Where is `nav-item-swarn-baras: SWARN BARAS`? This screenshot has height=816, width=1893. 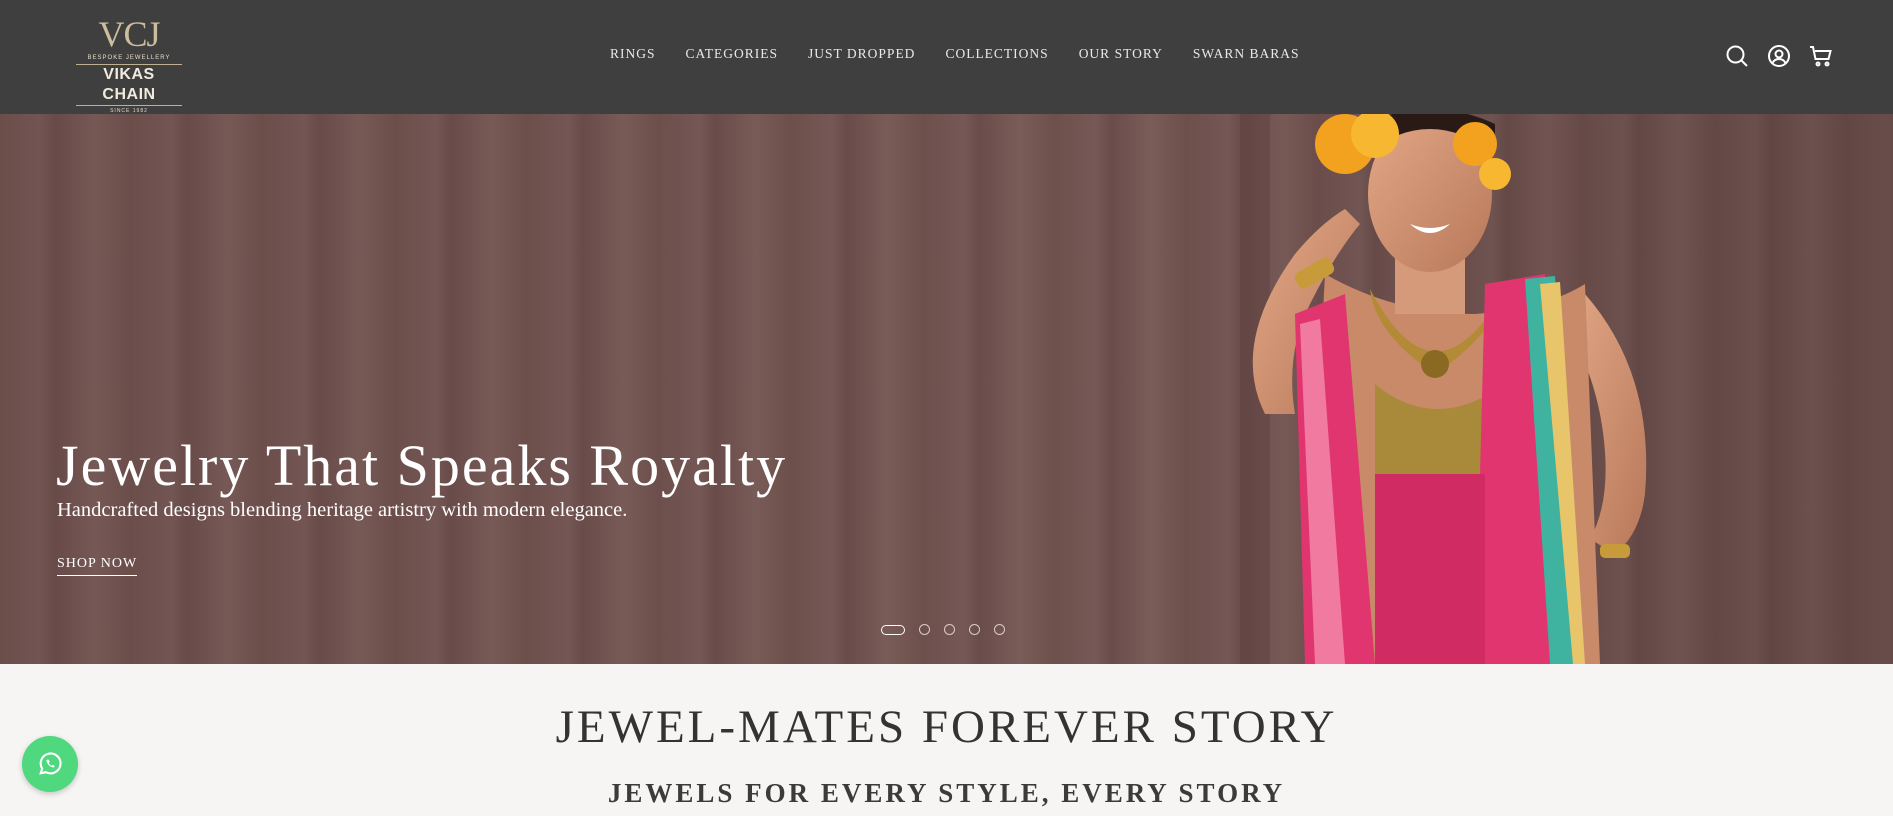
nav-item-swarn-baras: SWARN BARAS is located at coordinates (1246, 54).